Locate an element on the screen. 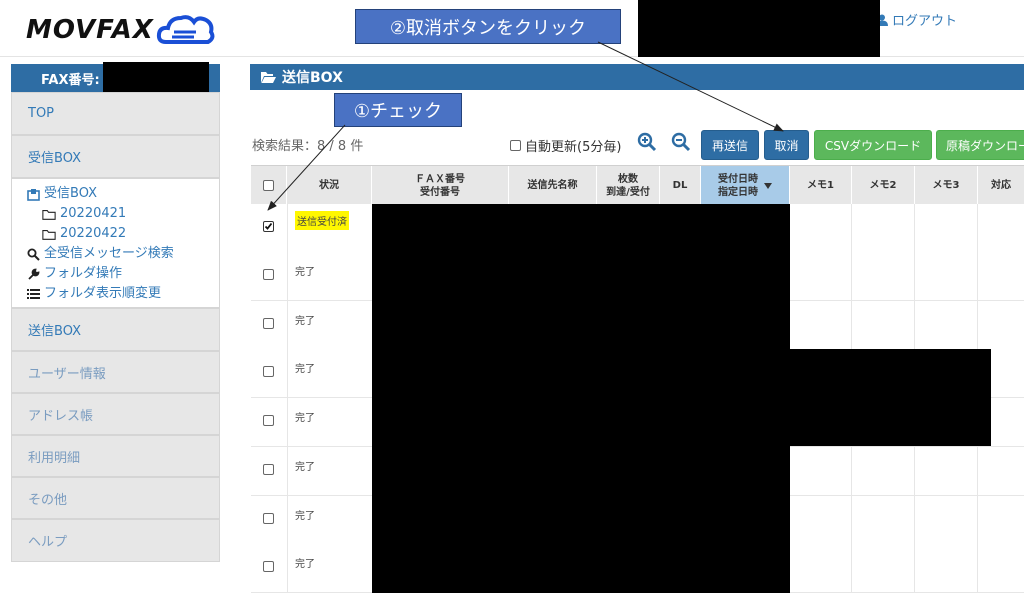 Image resolution: width=1024 pixels, height=593 pixels. tree-item-search-all: 全受信メッセージ検索 is located at coordinates (122, 254).